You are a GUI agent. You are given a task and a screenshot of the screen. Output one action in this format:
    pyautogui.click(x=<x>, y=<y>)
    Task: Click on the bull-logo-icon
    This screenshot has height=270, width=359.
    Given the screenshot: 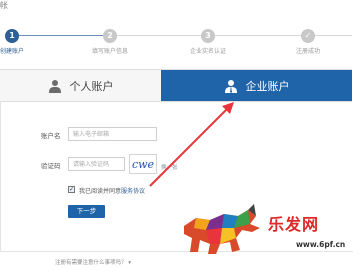 What is the action you would take?
    pyautogui.click(x=222, y=229)
    